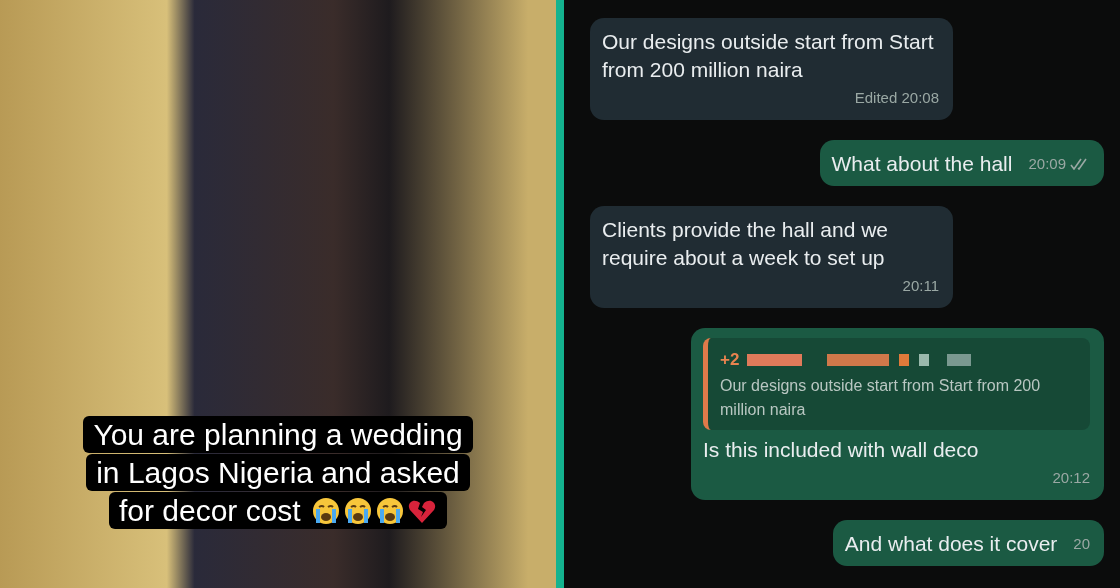 Image resolution: width=1120 pixels, height=588 pixels. Describe the element at coordinates (951, 544) in the screenshot. I see `message-text: And what does it cover` at that location.